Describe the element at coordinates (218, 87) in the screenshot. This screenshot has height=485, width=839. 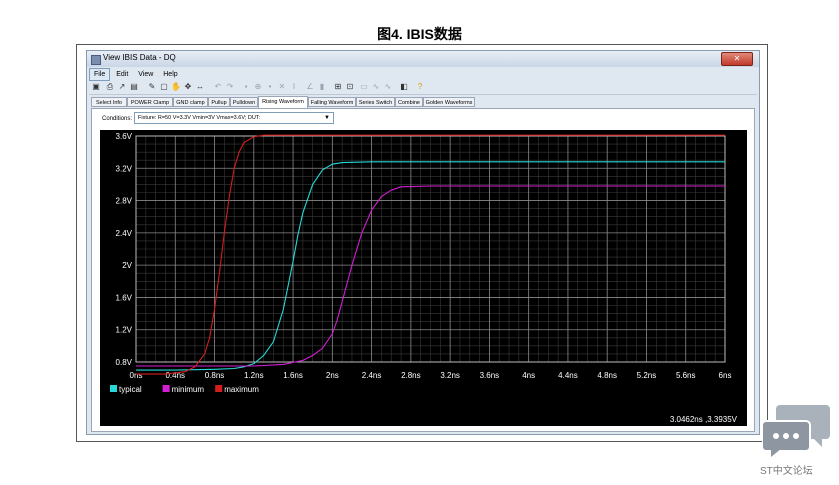
I see `undo-icon: ↶` at that location.